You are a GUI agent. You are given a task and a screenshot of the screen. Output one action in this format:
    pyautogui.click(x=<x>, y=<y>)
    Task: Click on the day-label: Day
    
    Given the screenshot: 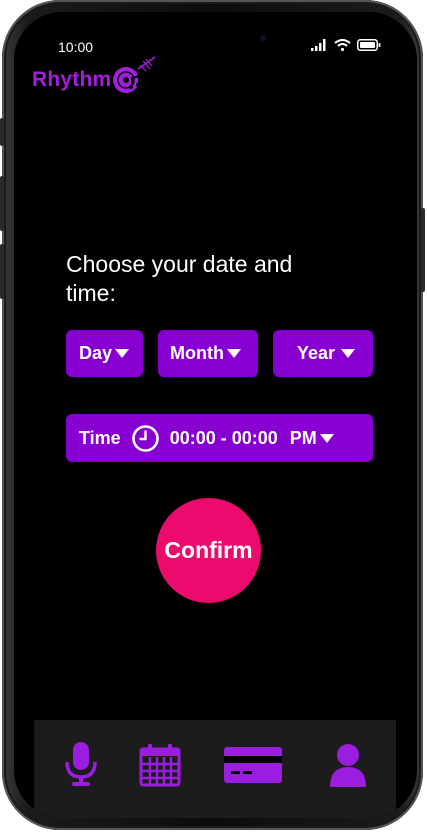 What is the action you would take?
    pyautogui.click(x=96, y=353)
    